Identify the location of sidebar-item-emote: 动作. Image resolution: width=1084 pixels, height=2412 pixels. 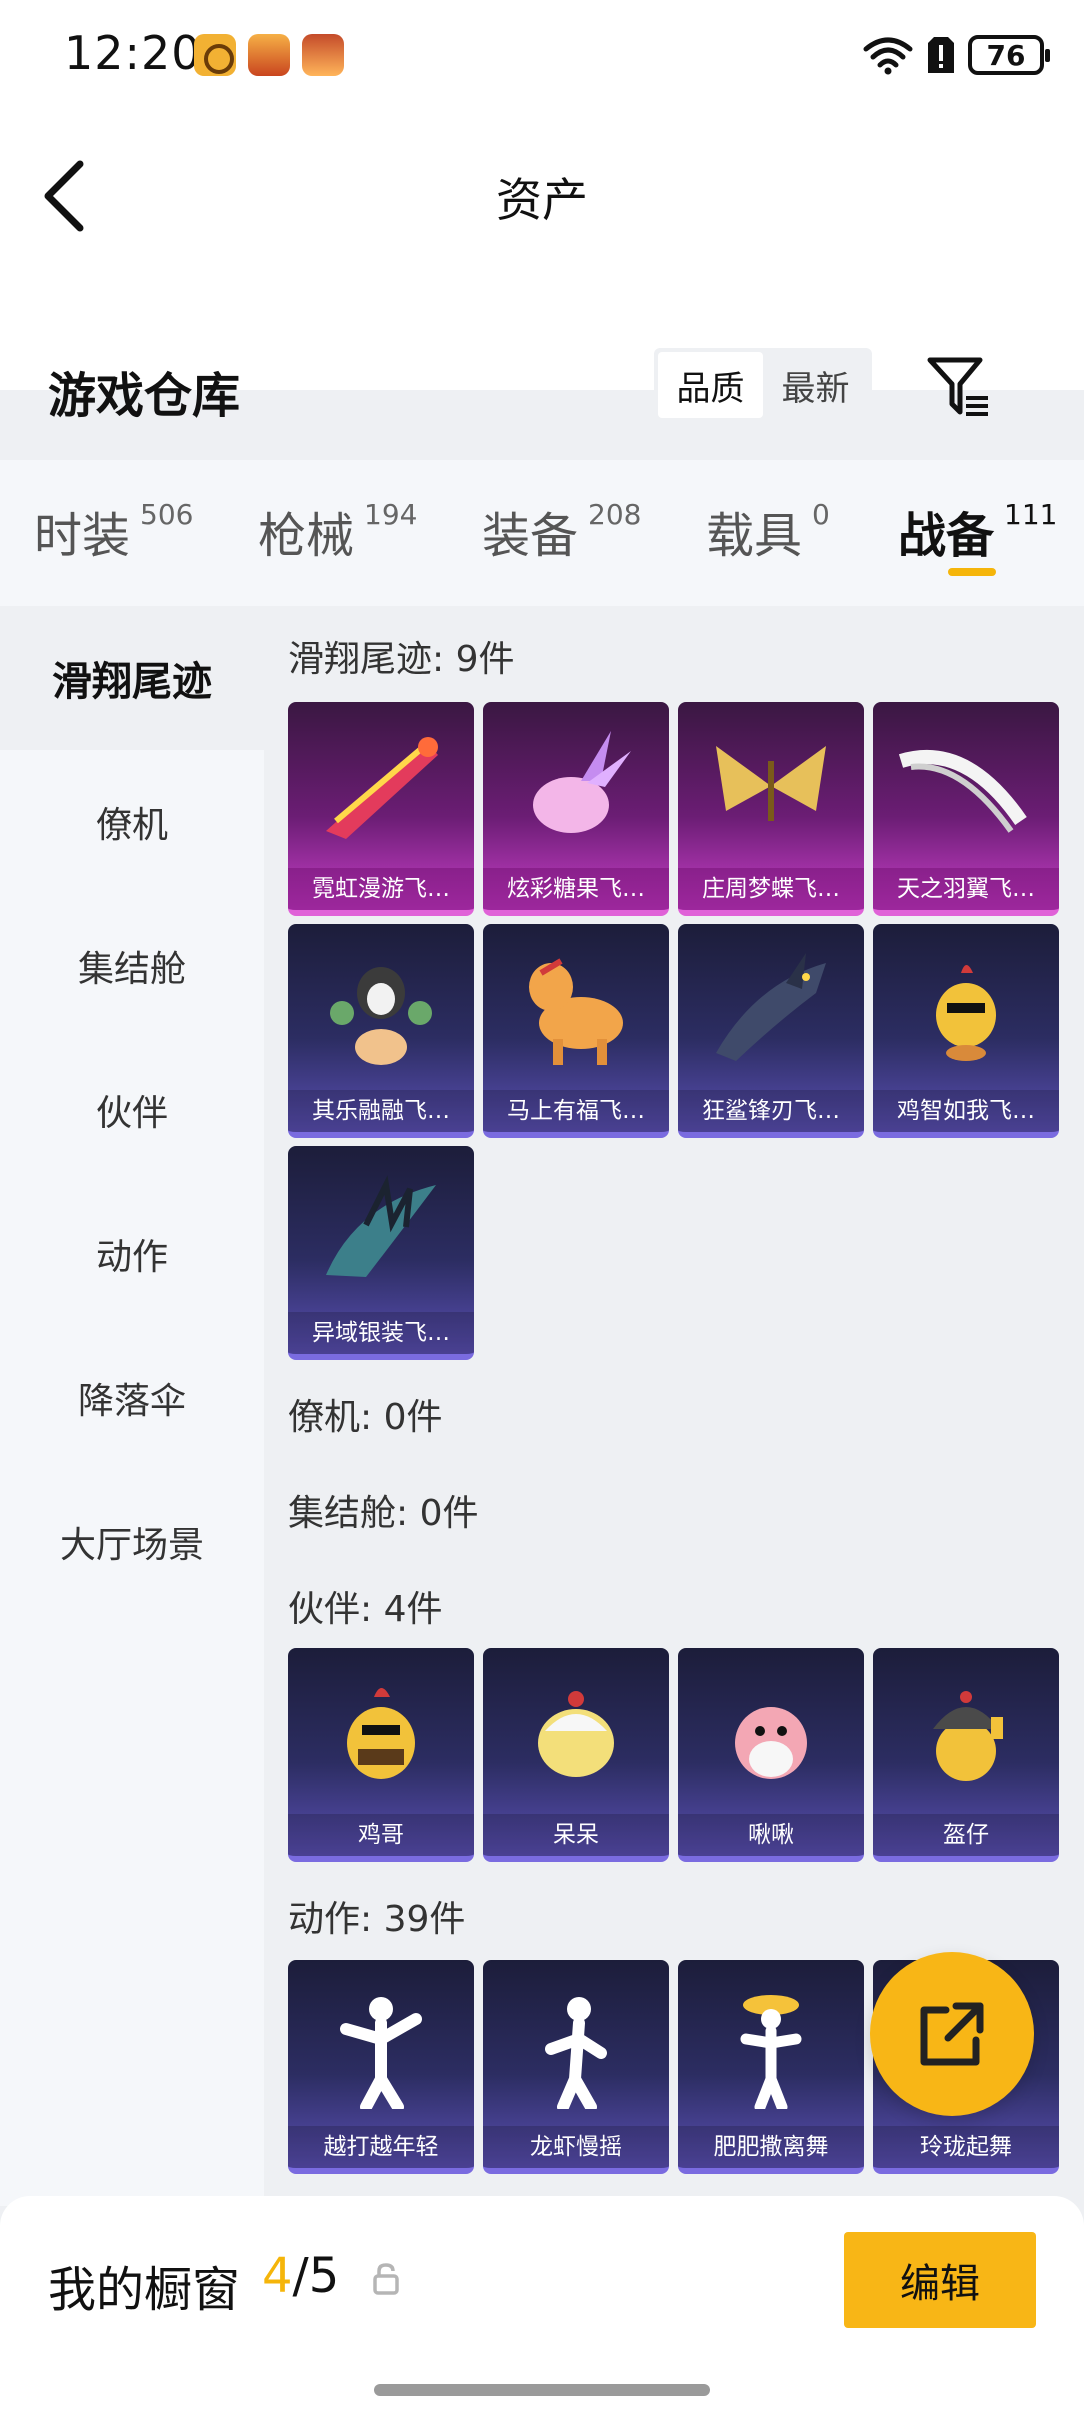
(132, 1254).